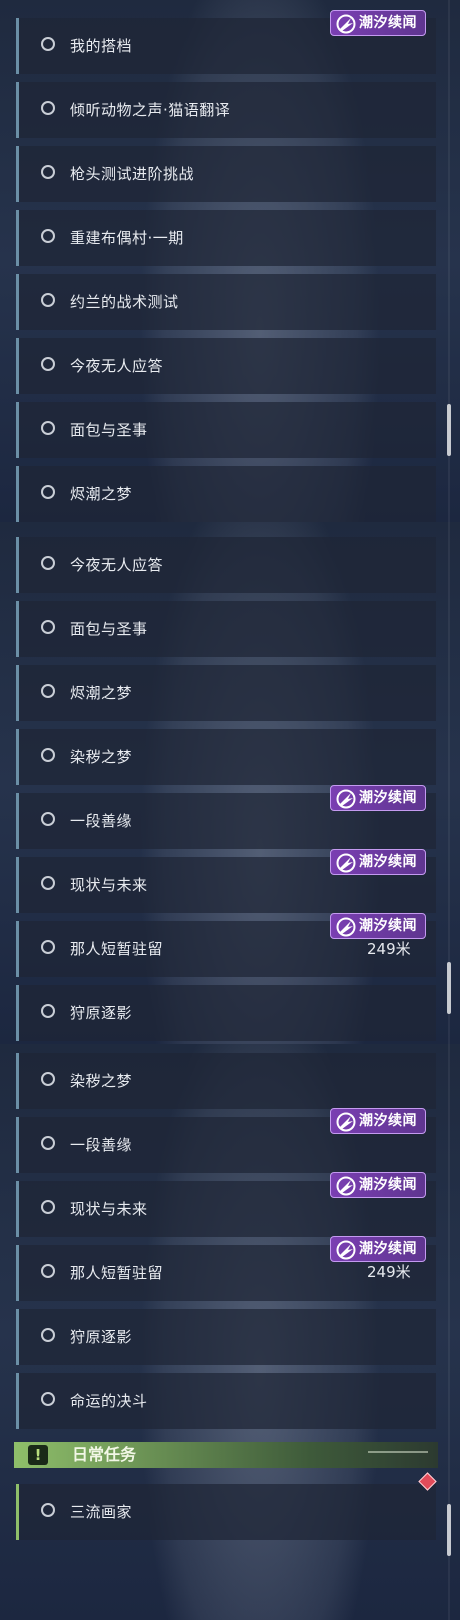 The image size is (460, 1620). Describe the element at coordinates (124, 302) in the screenshot. I see `quest-label: 约兰的战术测试` at that location.